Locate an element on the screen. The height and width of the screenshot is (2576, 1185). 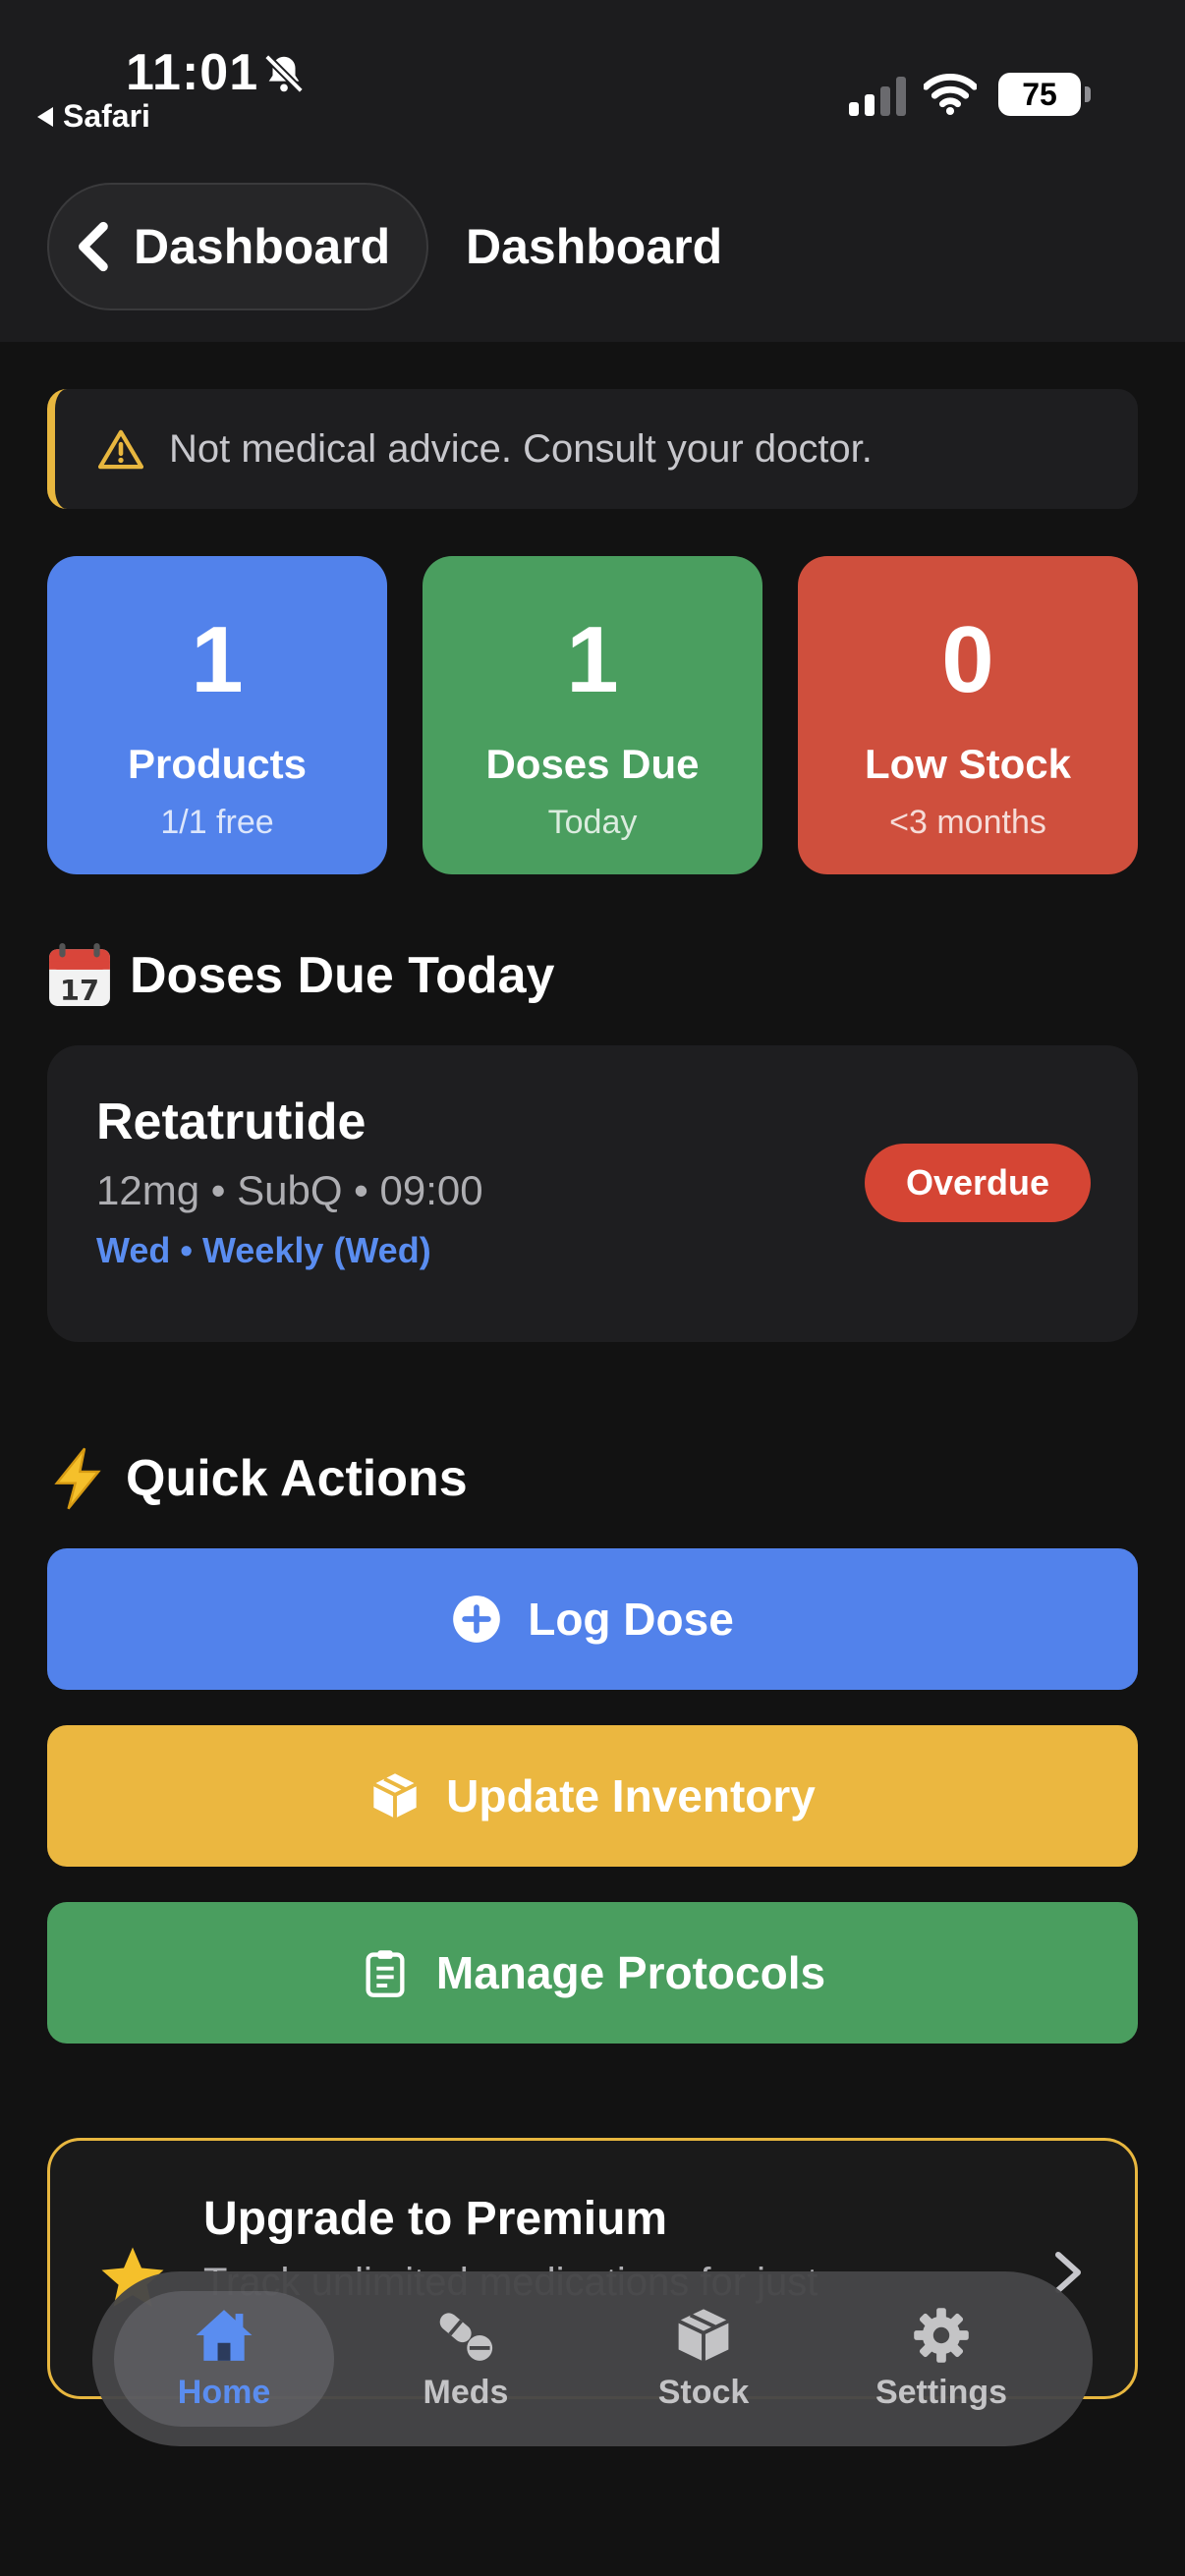
gear-icon is located at coordinates (942, 2335).